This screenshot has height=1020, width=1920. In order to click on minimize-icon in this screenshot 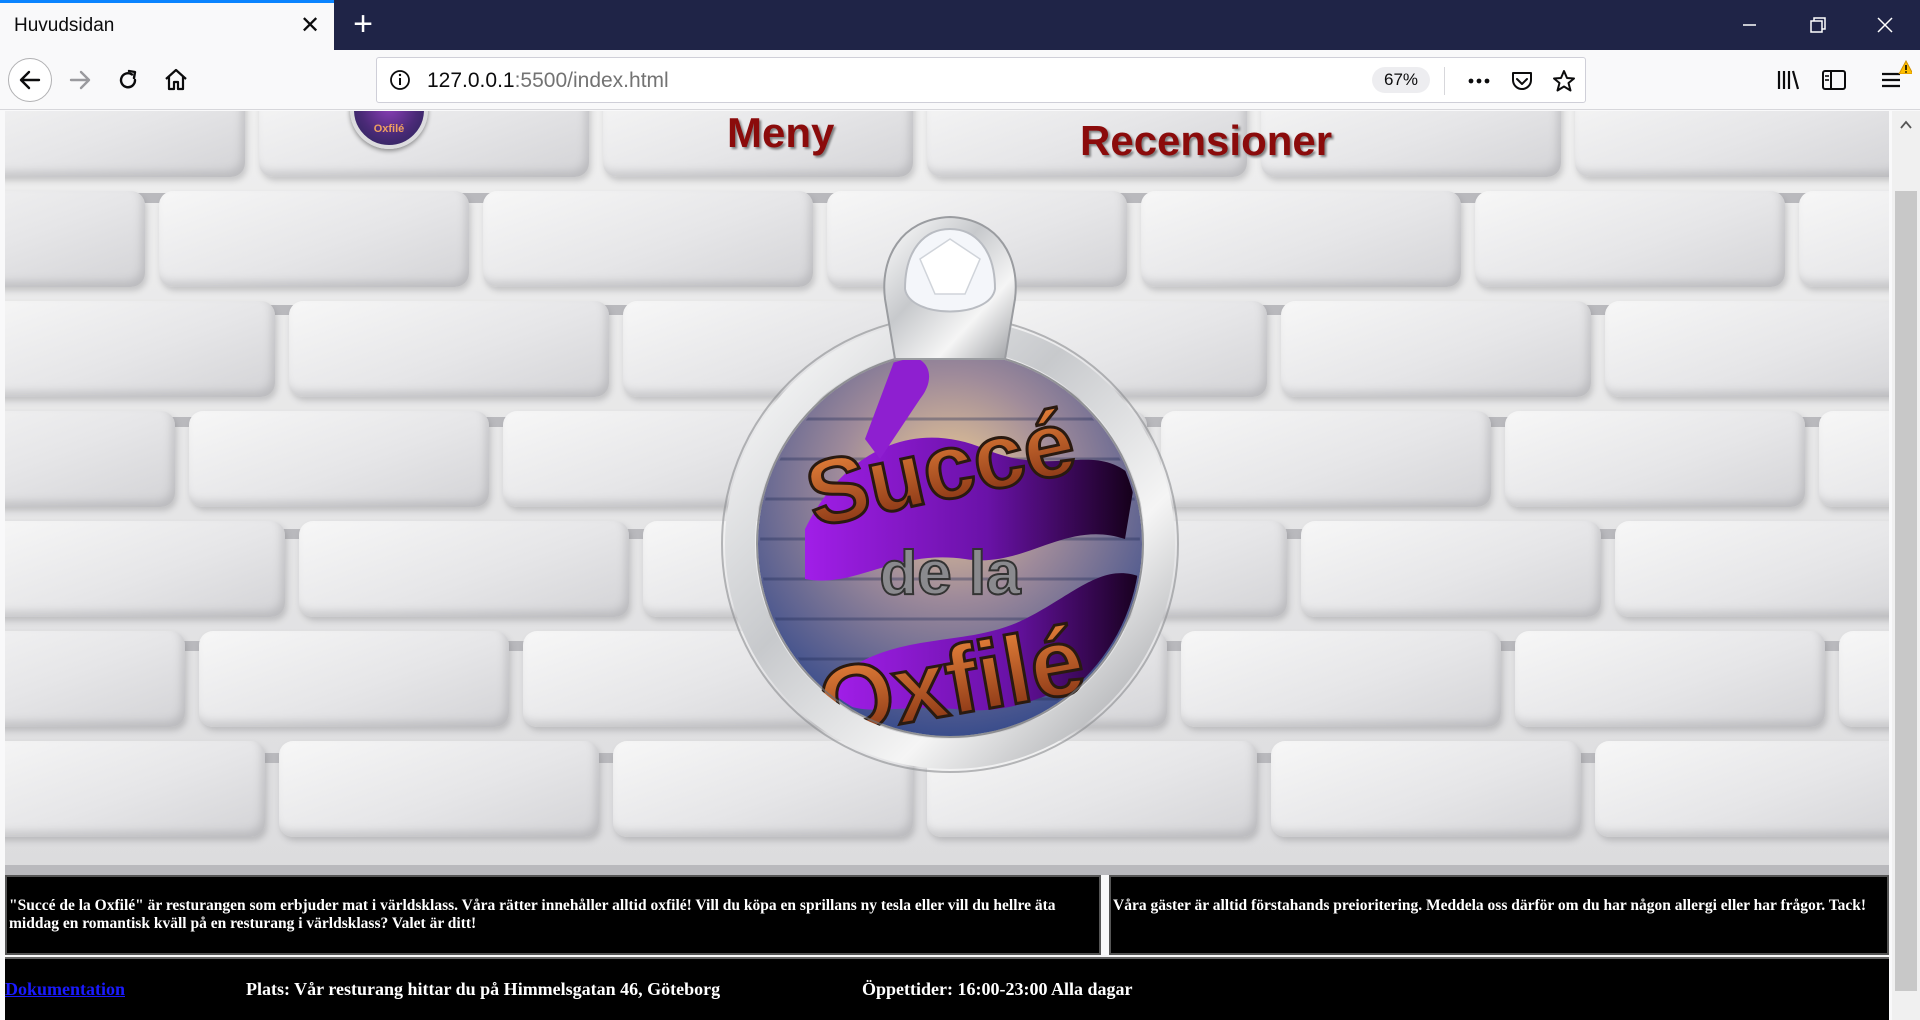, I will do `click(1749, 25)`.